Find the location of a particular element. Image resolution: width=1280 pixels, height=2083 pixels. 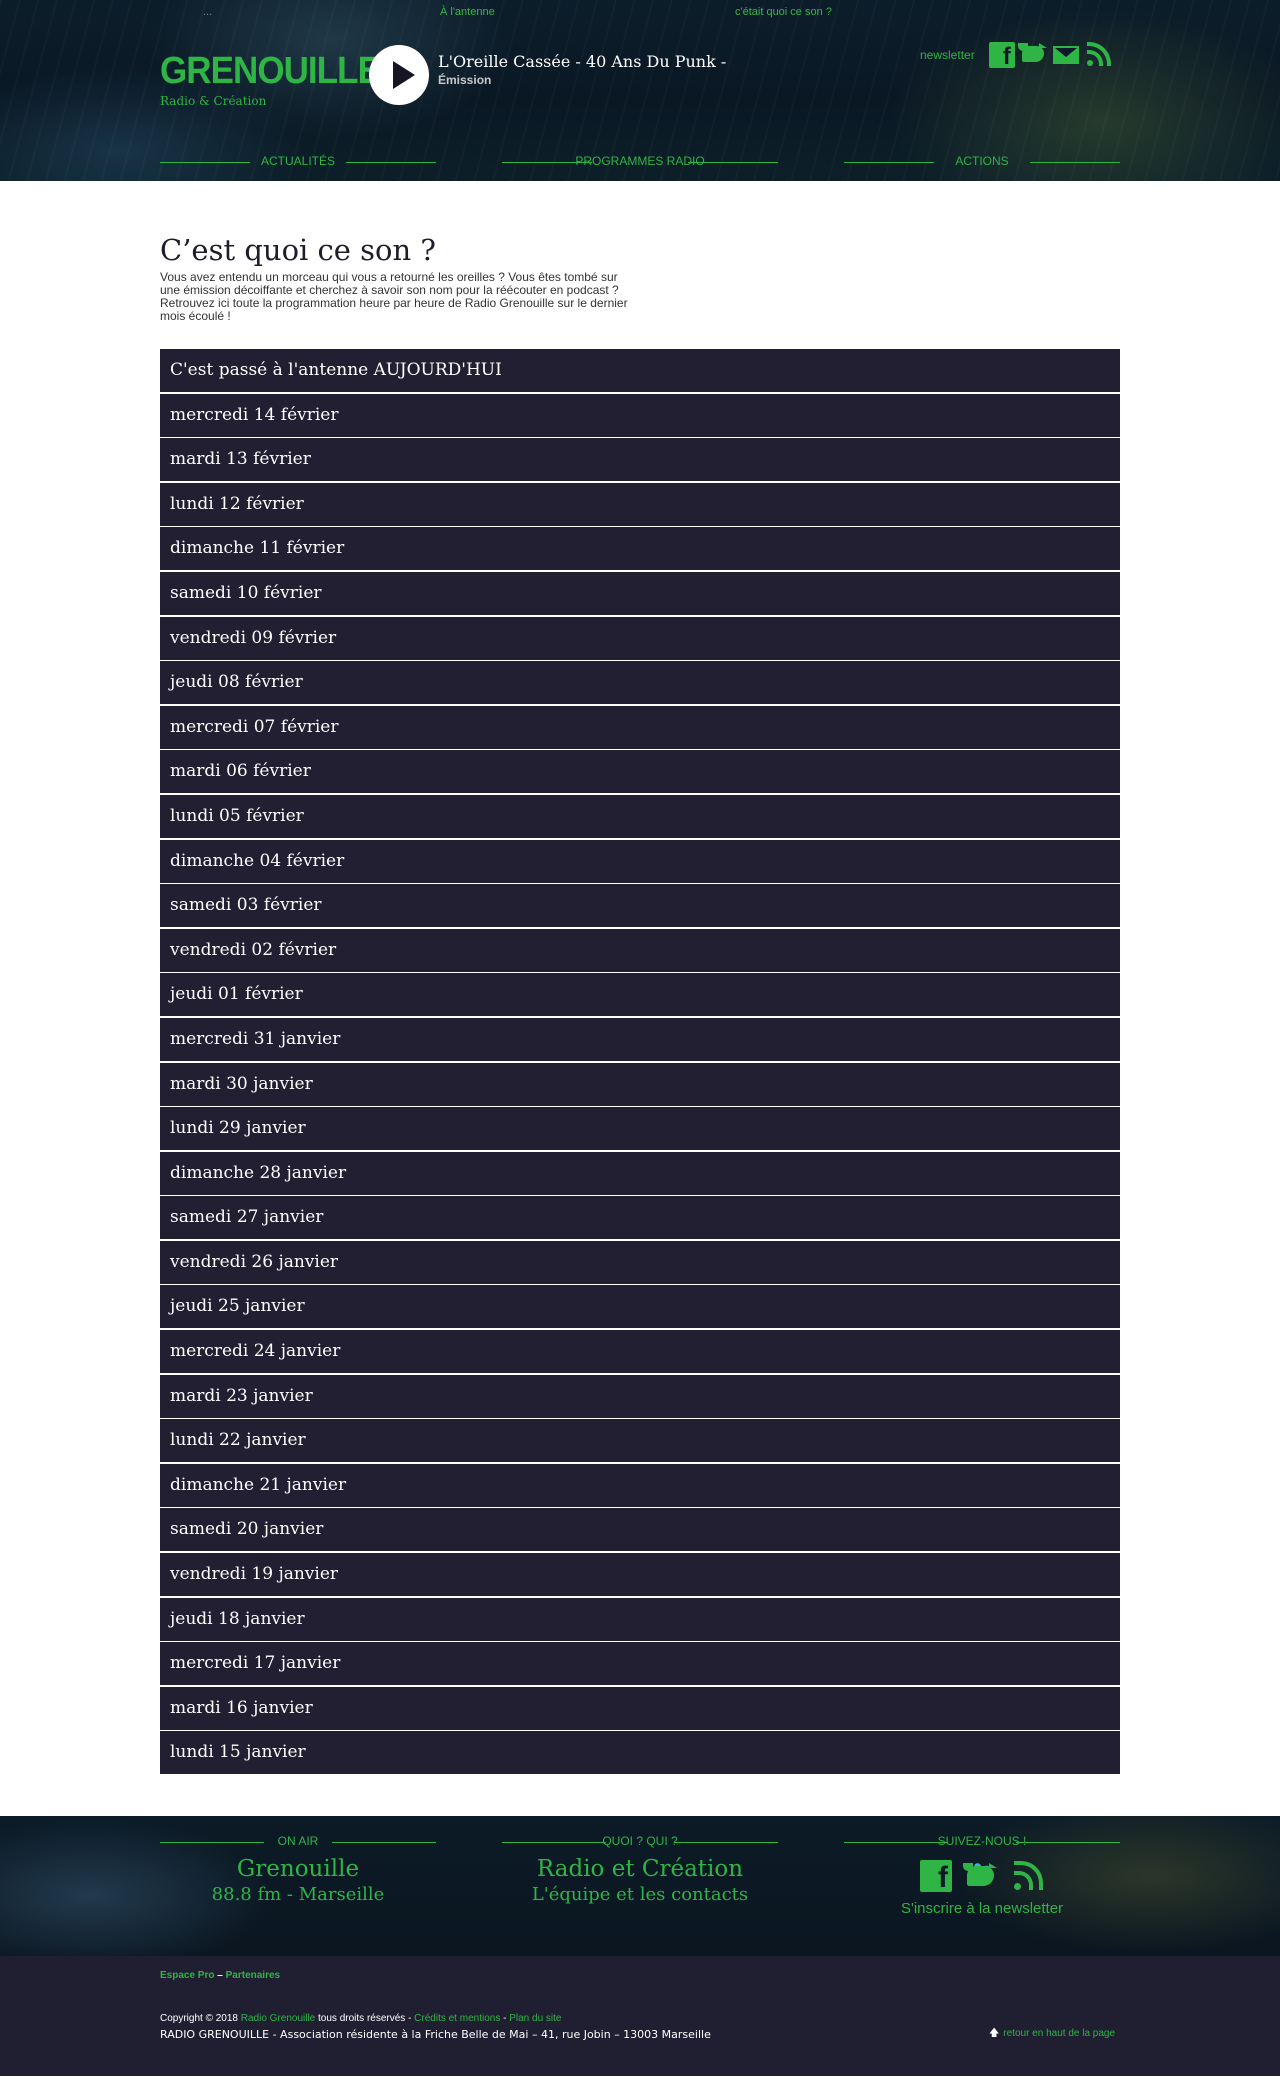

main-nav: ACTUALITÉS PROGRAMMES RADIO ACTIONS is located at coordinates (640, 162).